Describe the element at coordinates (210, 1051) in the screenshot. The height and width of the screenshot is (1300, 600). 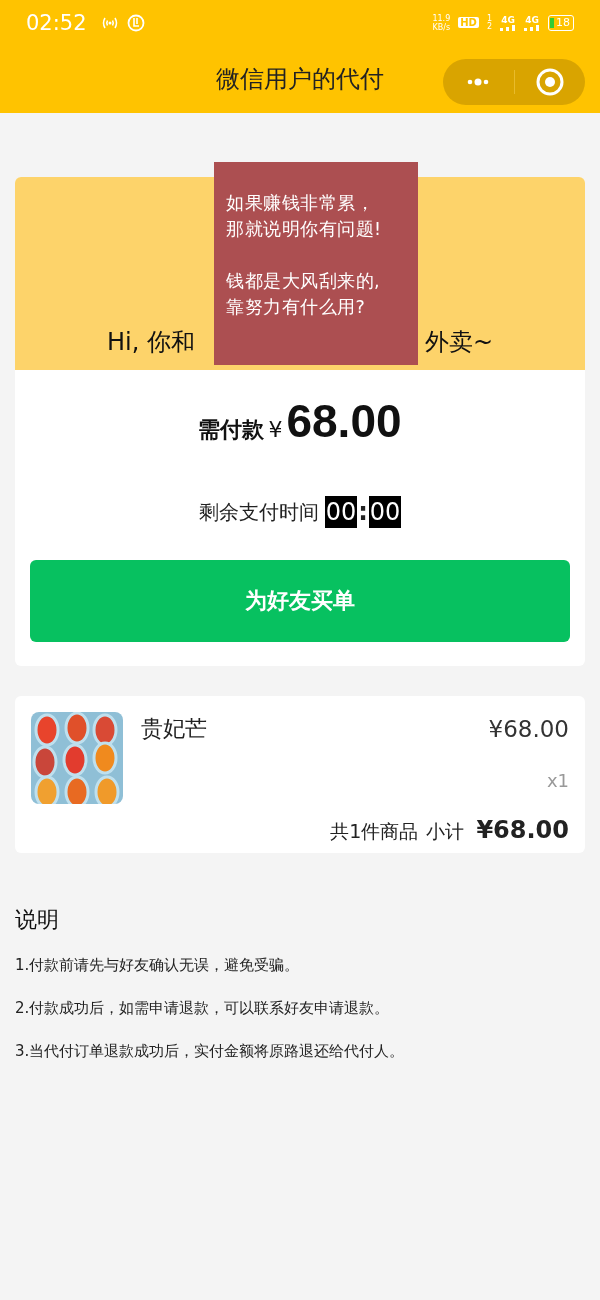
I see `note-text: 3.当代付订单退款成功后，实付金额将原路退还给代付人。` at that location.